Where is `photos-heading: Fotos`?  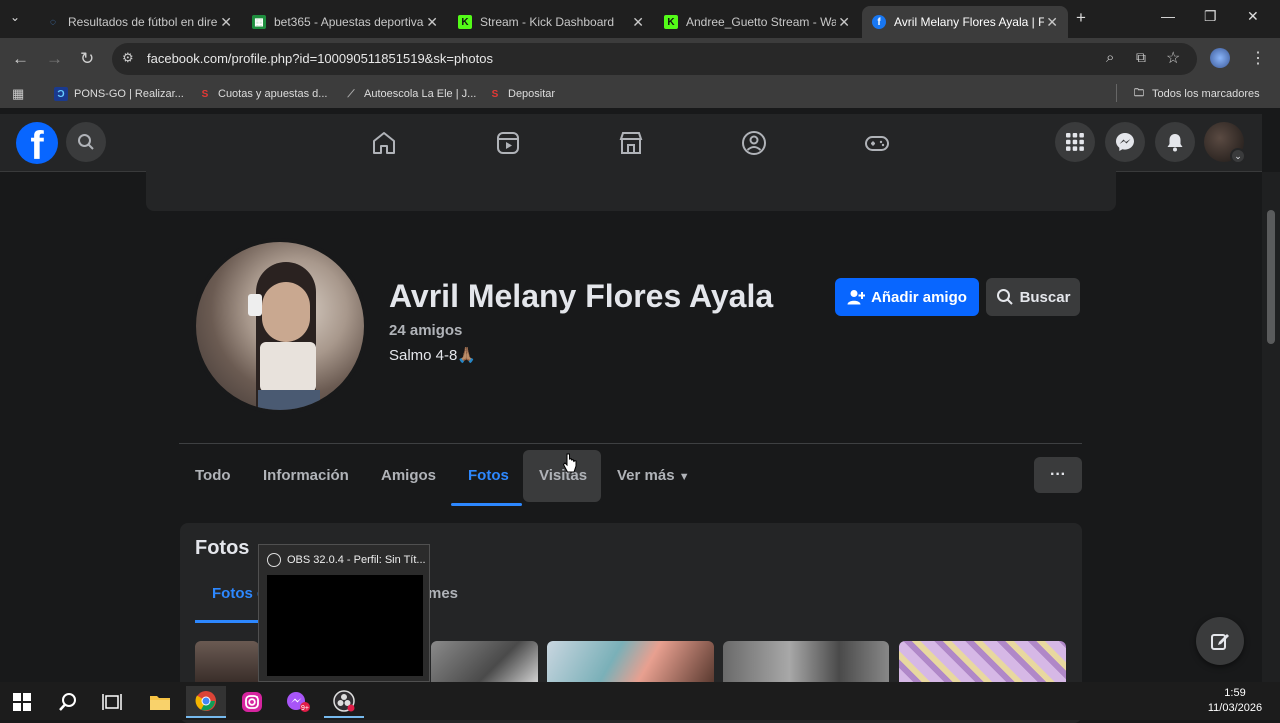 photos-heading: Fotos is located at coordinates (222, 548).